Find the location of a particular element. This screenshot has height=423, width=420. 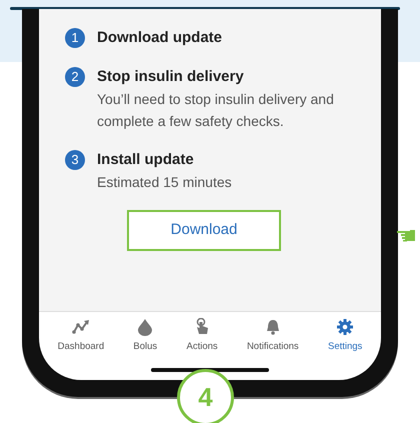

step-title: Download update is located at coordinates (159, 38).